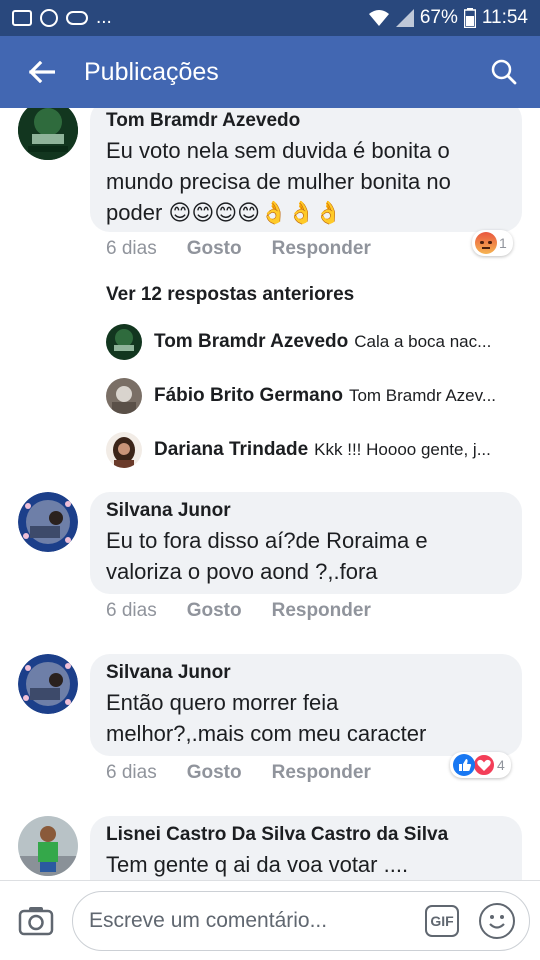  Describe the element at coordinates (22, 18) in the screenshot. I see `gallery-icon` at that location.